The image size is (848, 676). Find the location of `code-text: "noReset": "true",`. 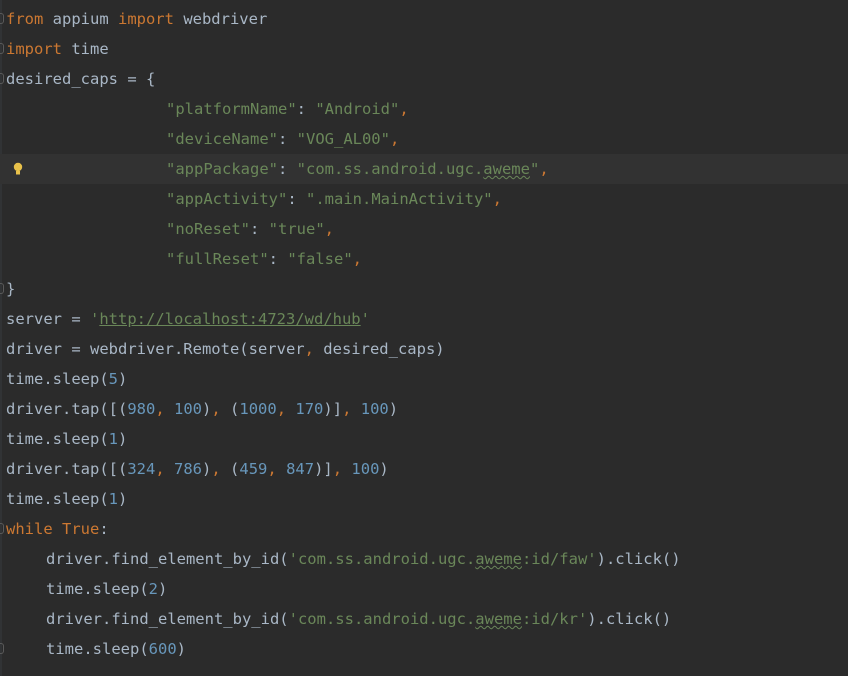

code-text: "noReset": "true", is located at coordinates (250, 229).